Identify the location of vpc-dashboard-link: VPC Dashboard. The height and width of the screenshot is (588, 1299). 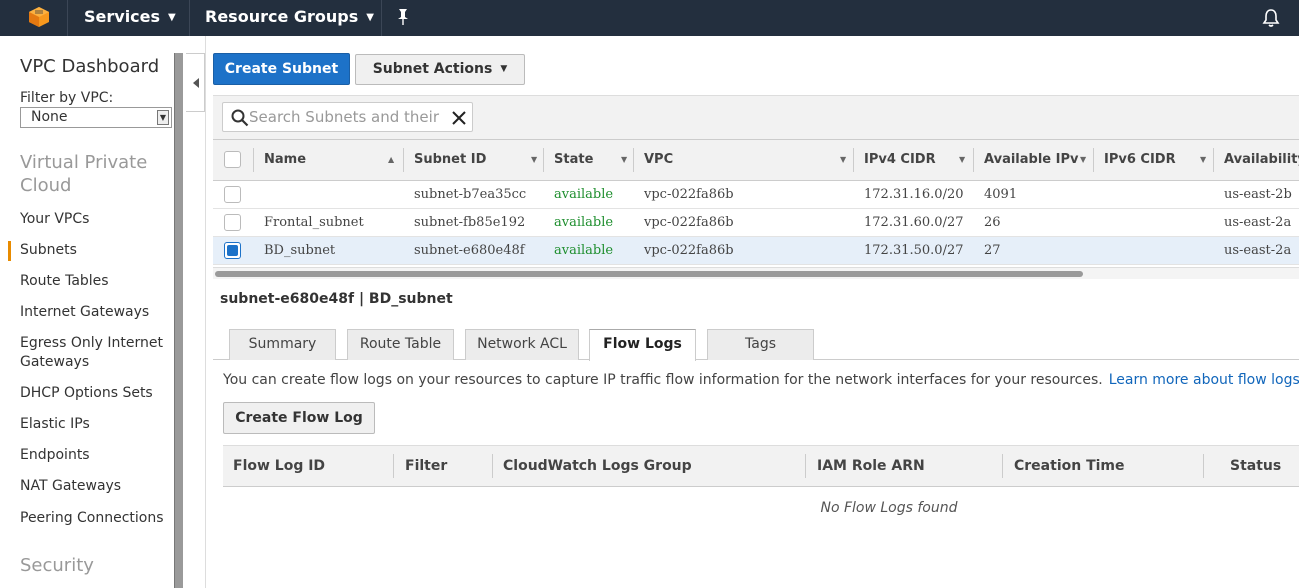
(89, 66).